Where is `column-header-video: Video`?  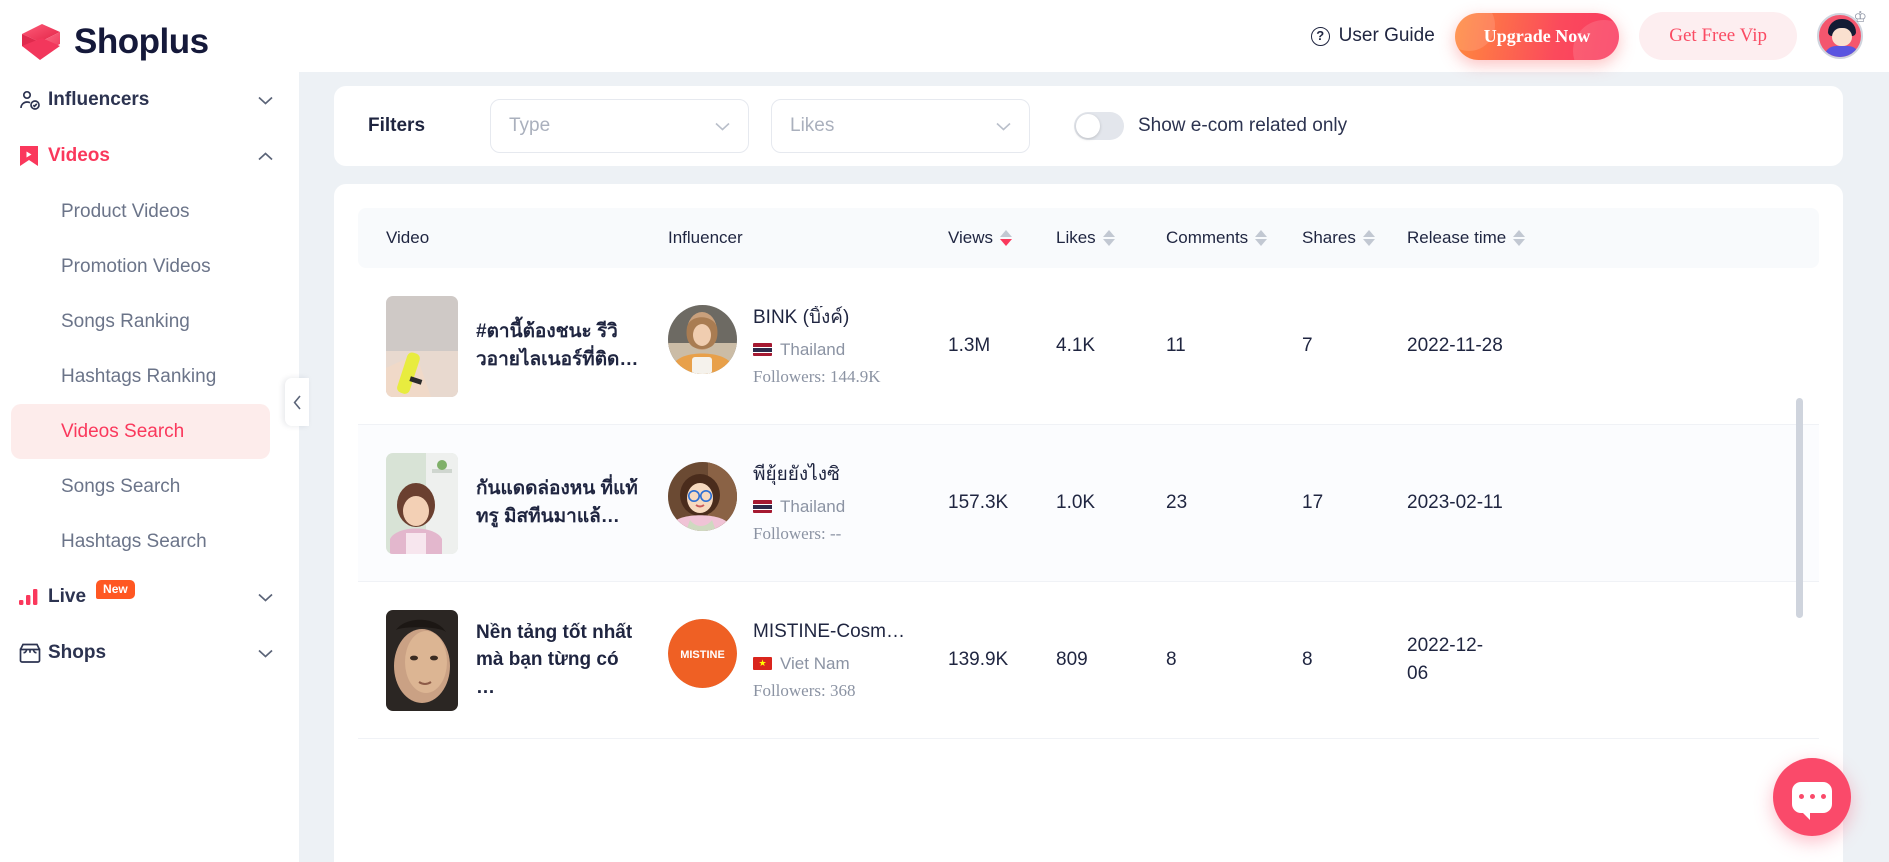
column-header-video: Video is located at coordinates (527, 238).